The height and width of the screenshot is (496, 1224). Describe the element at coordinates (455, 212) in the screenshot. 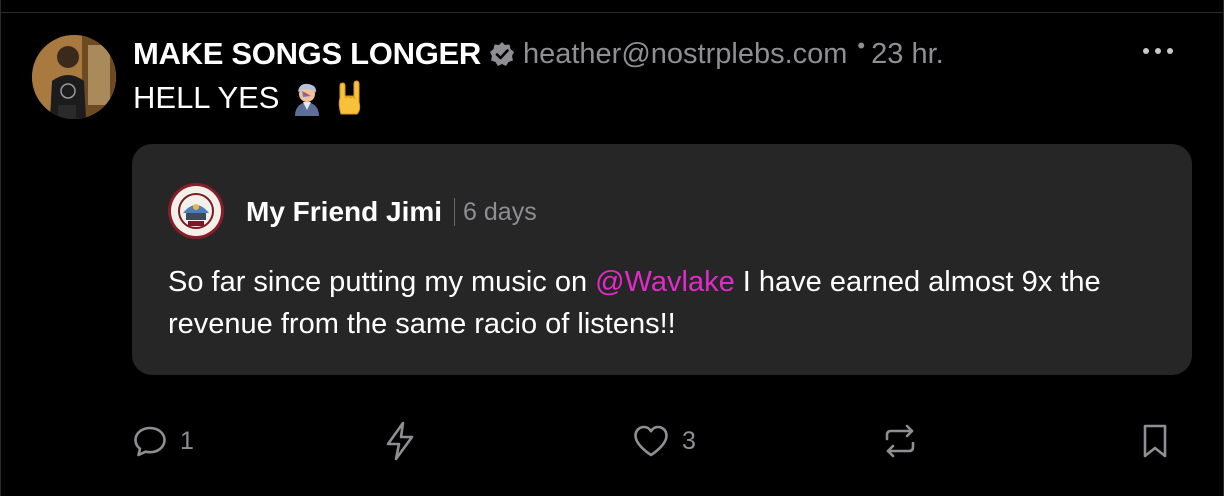

I see `quoted-header-divider` at that location.